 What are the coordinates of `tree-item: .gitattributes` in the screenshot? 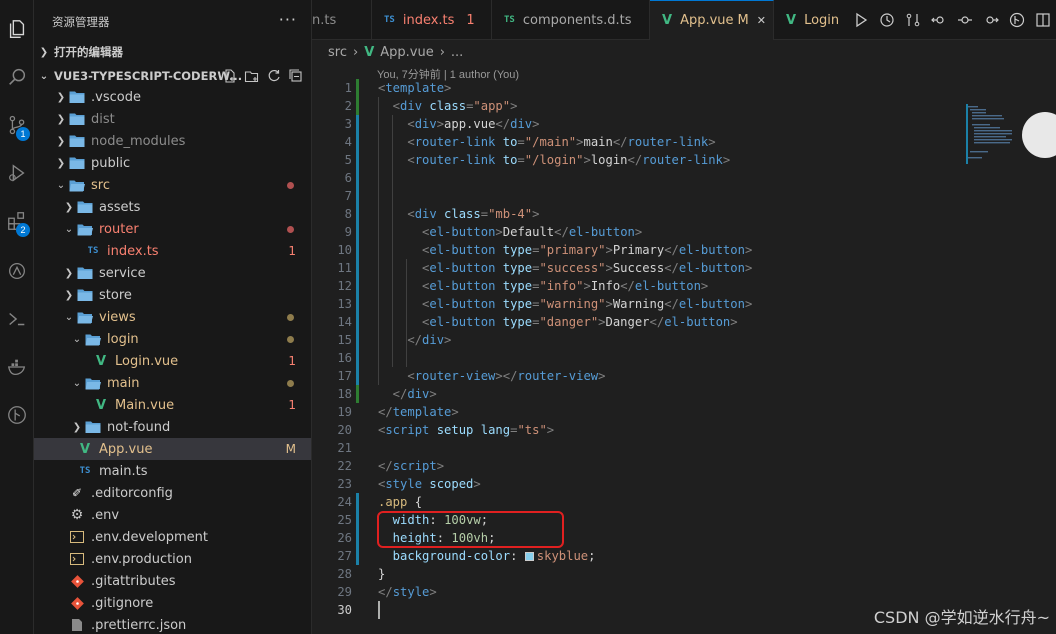 It's located at (172, 581).